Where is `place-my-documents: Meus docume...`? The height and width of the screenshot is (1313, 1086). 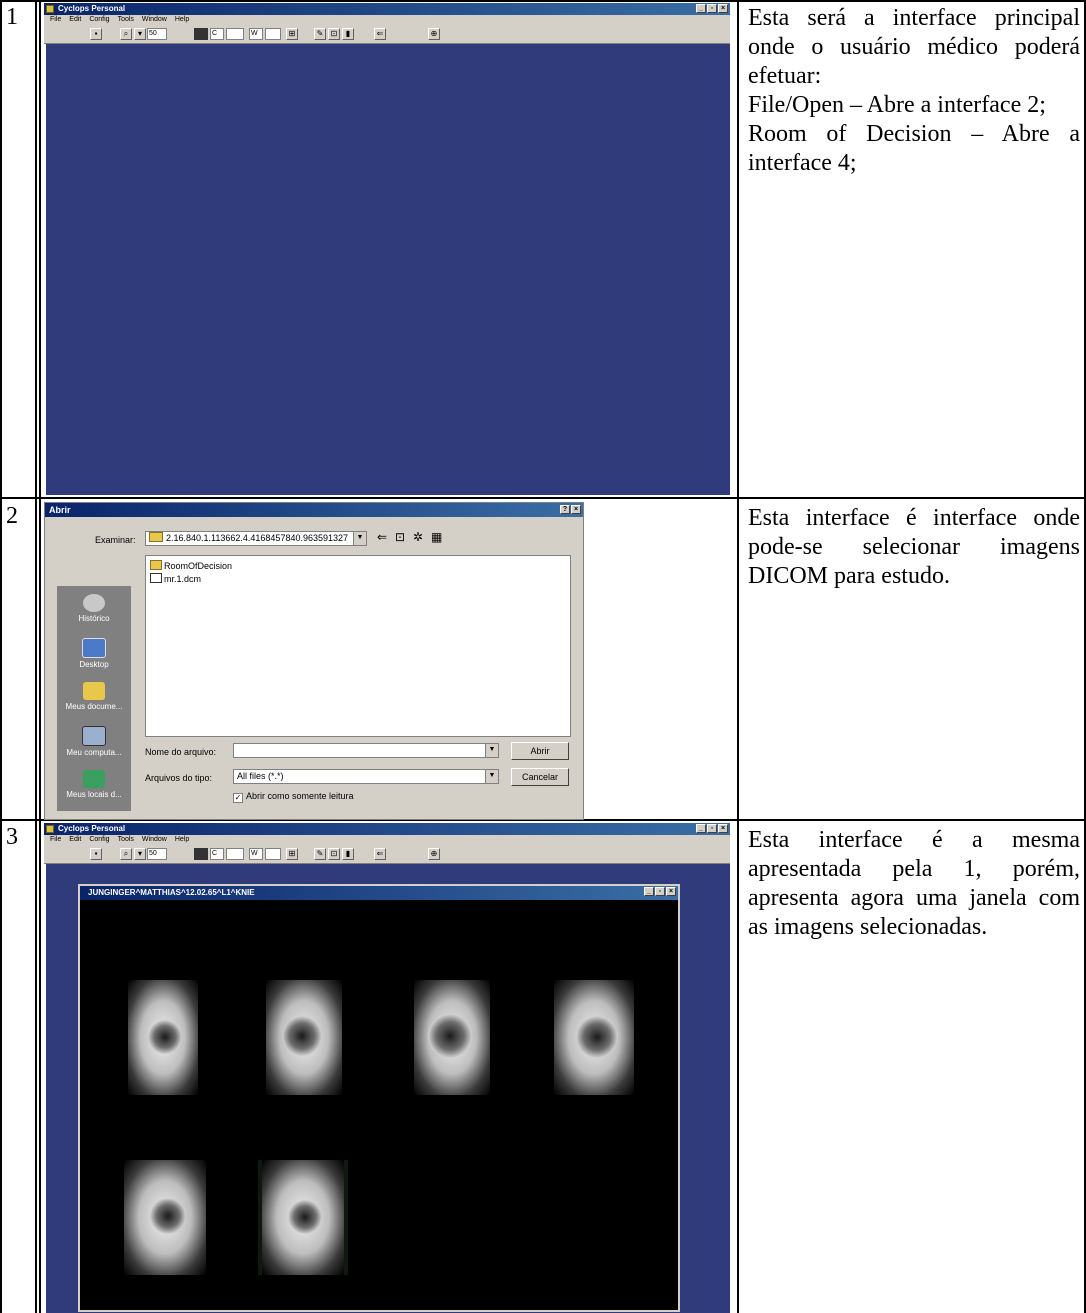 place-my-documents: Meus docume... is located at coordinates (94, 696).